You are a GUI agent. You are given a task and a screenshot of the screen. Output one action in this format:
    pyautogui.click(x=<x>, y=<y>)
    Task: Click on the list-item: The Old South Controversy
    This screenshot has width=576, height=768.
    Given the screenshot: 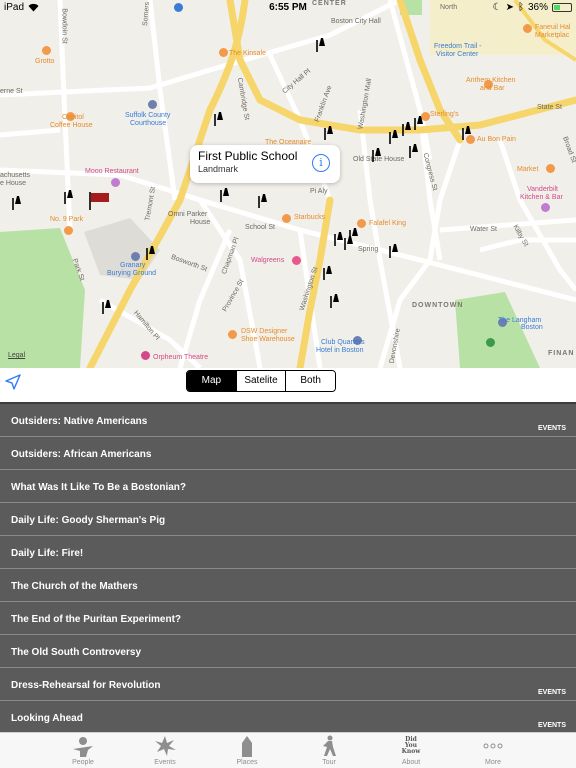 What is the action you would take?
    pyautogui.click(x=288, y=651)
    